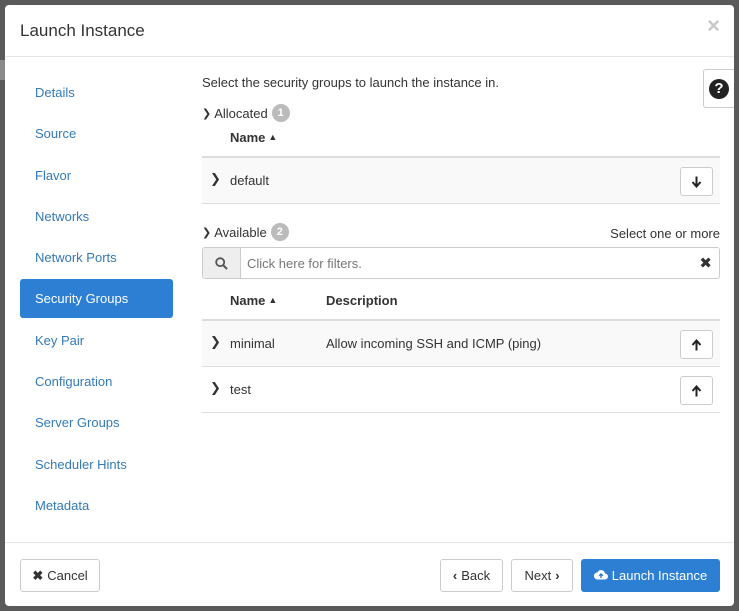  I want to click on back-button: ‹ Back, so click(471, 575).